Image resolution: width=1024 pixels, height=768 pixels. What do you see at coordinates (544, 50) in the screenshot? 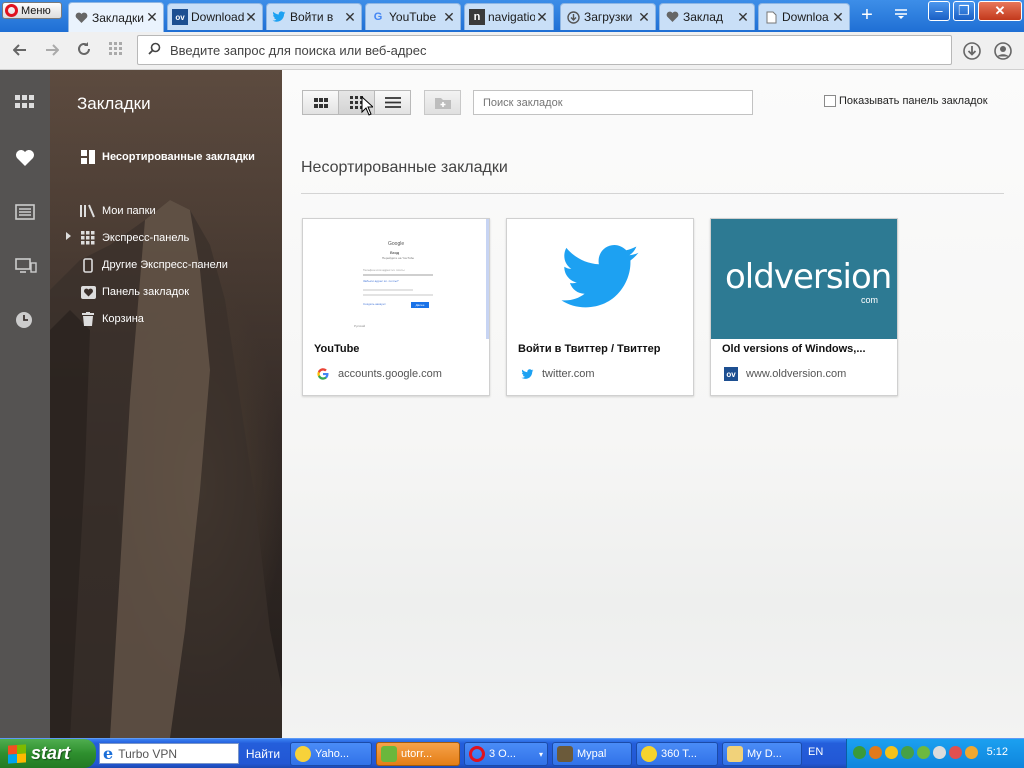
I see `url-field: Введите запрос для поиска или веб-адрес` at bounding box center [544, 50].